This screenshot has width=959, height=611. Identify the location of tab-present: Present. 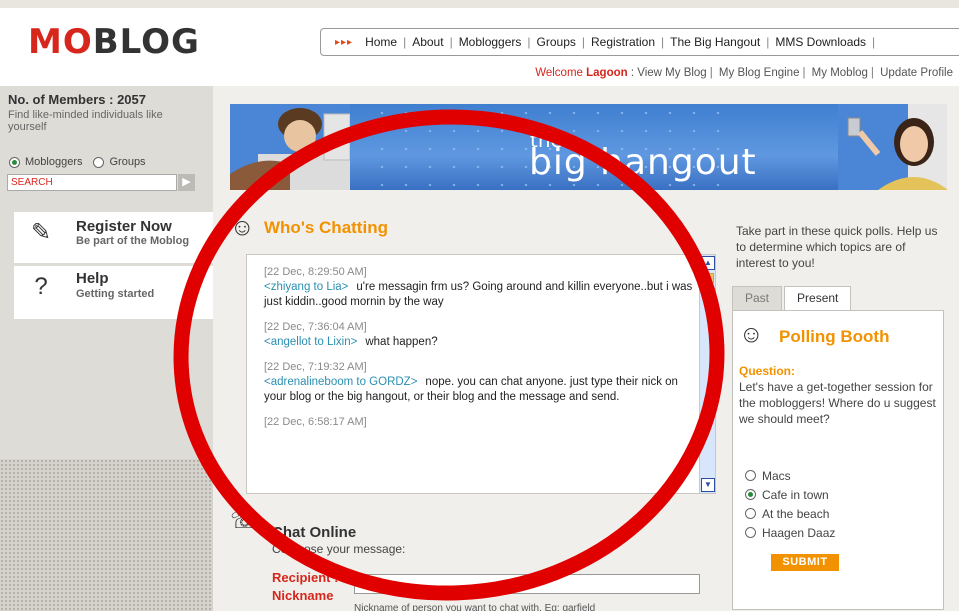
(818, 298).